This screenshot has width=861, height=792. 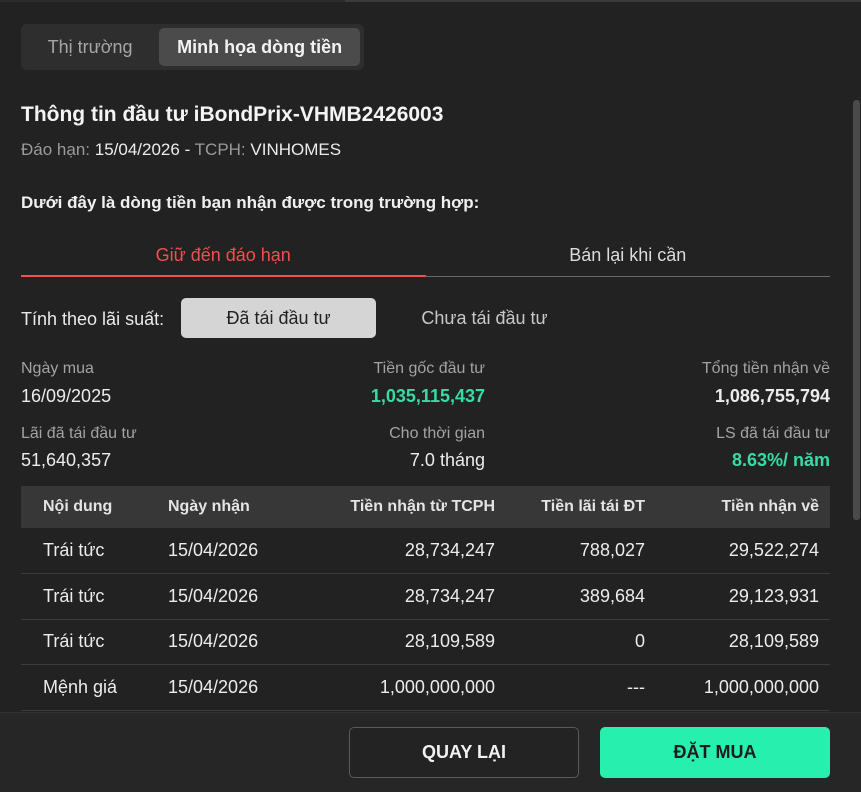 I want to click on principal-value: 1,035,115,437, so click(x=427, y=396).